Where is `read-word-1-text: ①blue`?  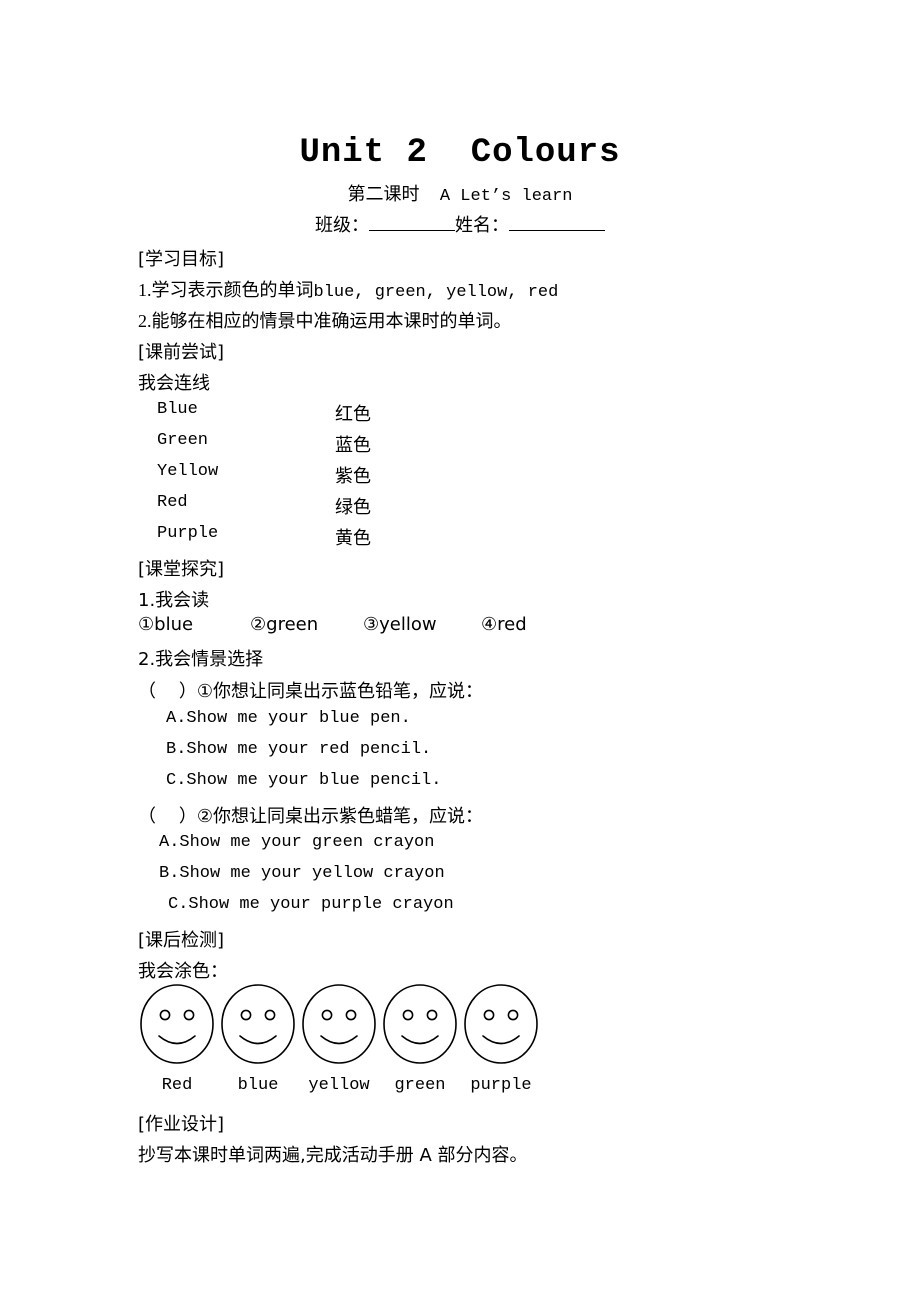 read-word-1-text: ①blue is located at coordinates (166, 624).